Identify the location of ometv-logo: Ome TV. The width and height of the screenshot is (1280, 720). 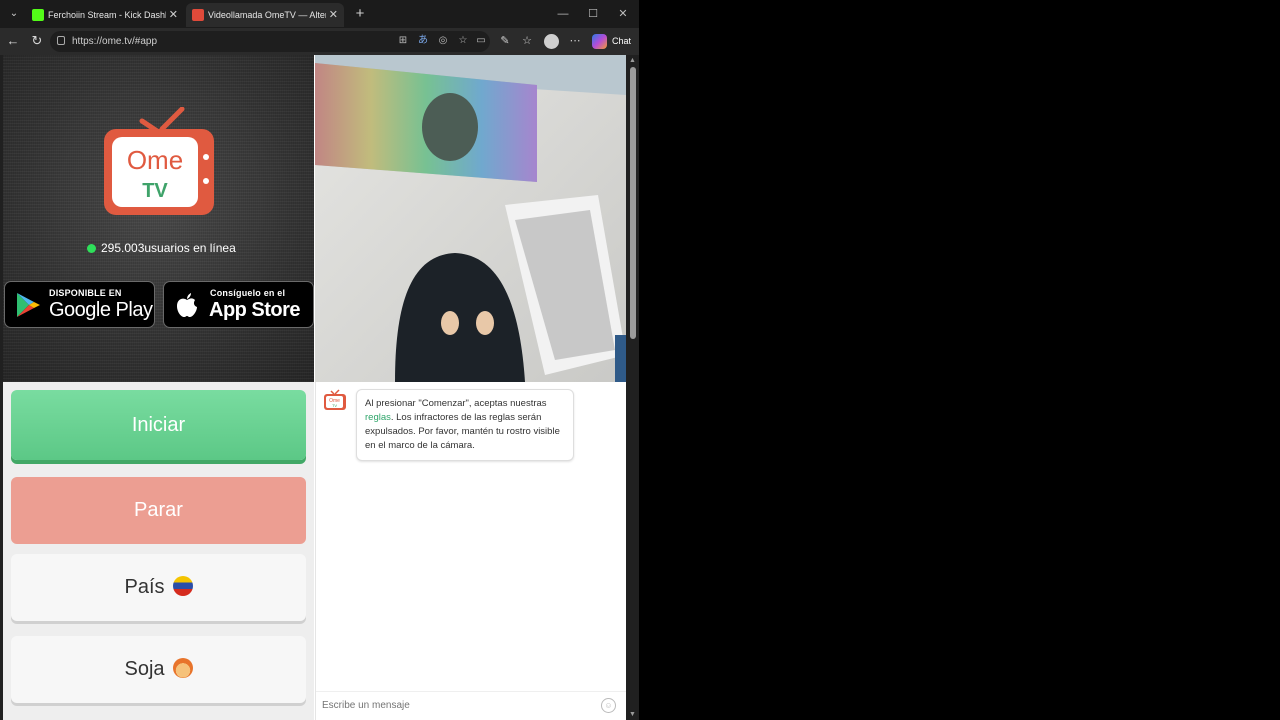
(159, 161).